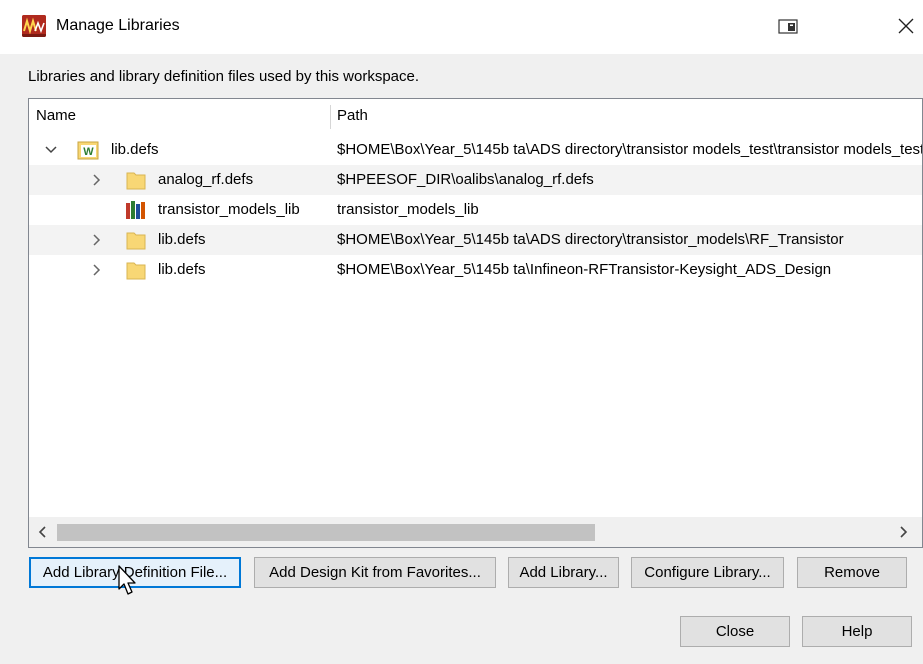  Describe the element at coordinates (34, 26) in the screenshot. I see `ads-app-icon` at that location.